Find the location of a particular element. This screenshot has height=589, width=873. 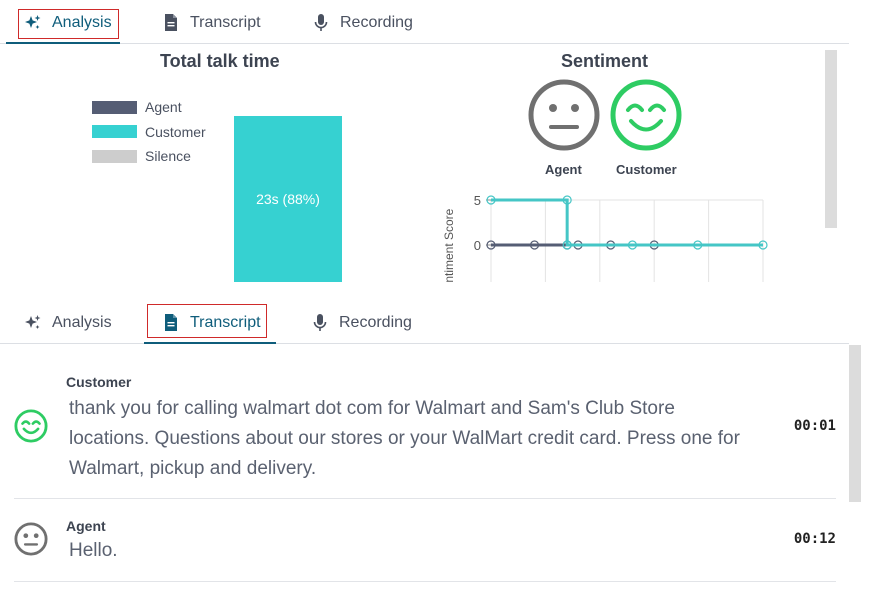

utterance-text: Hello. is located at coordinates (93, 550).